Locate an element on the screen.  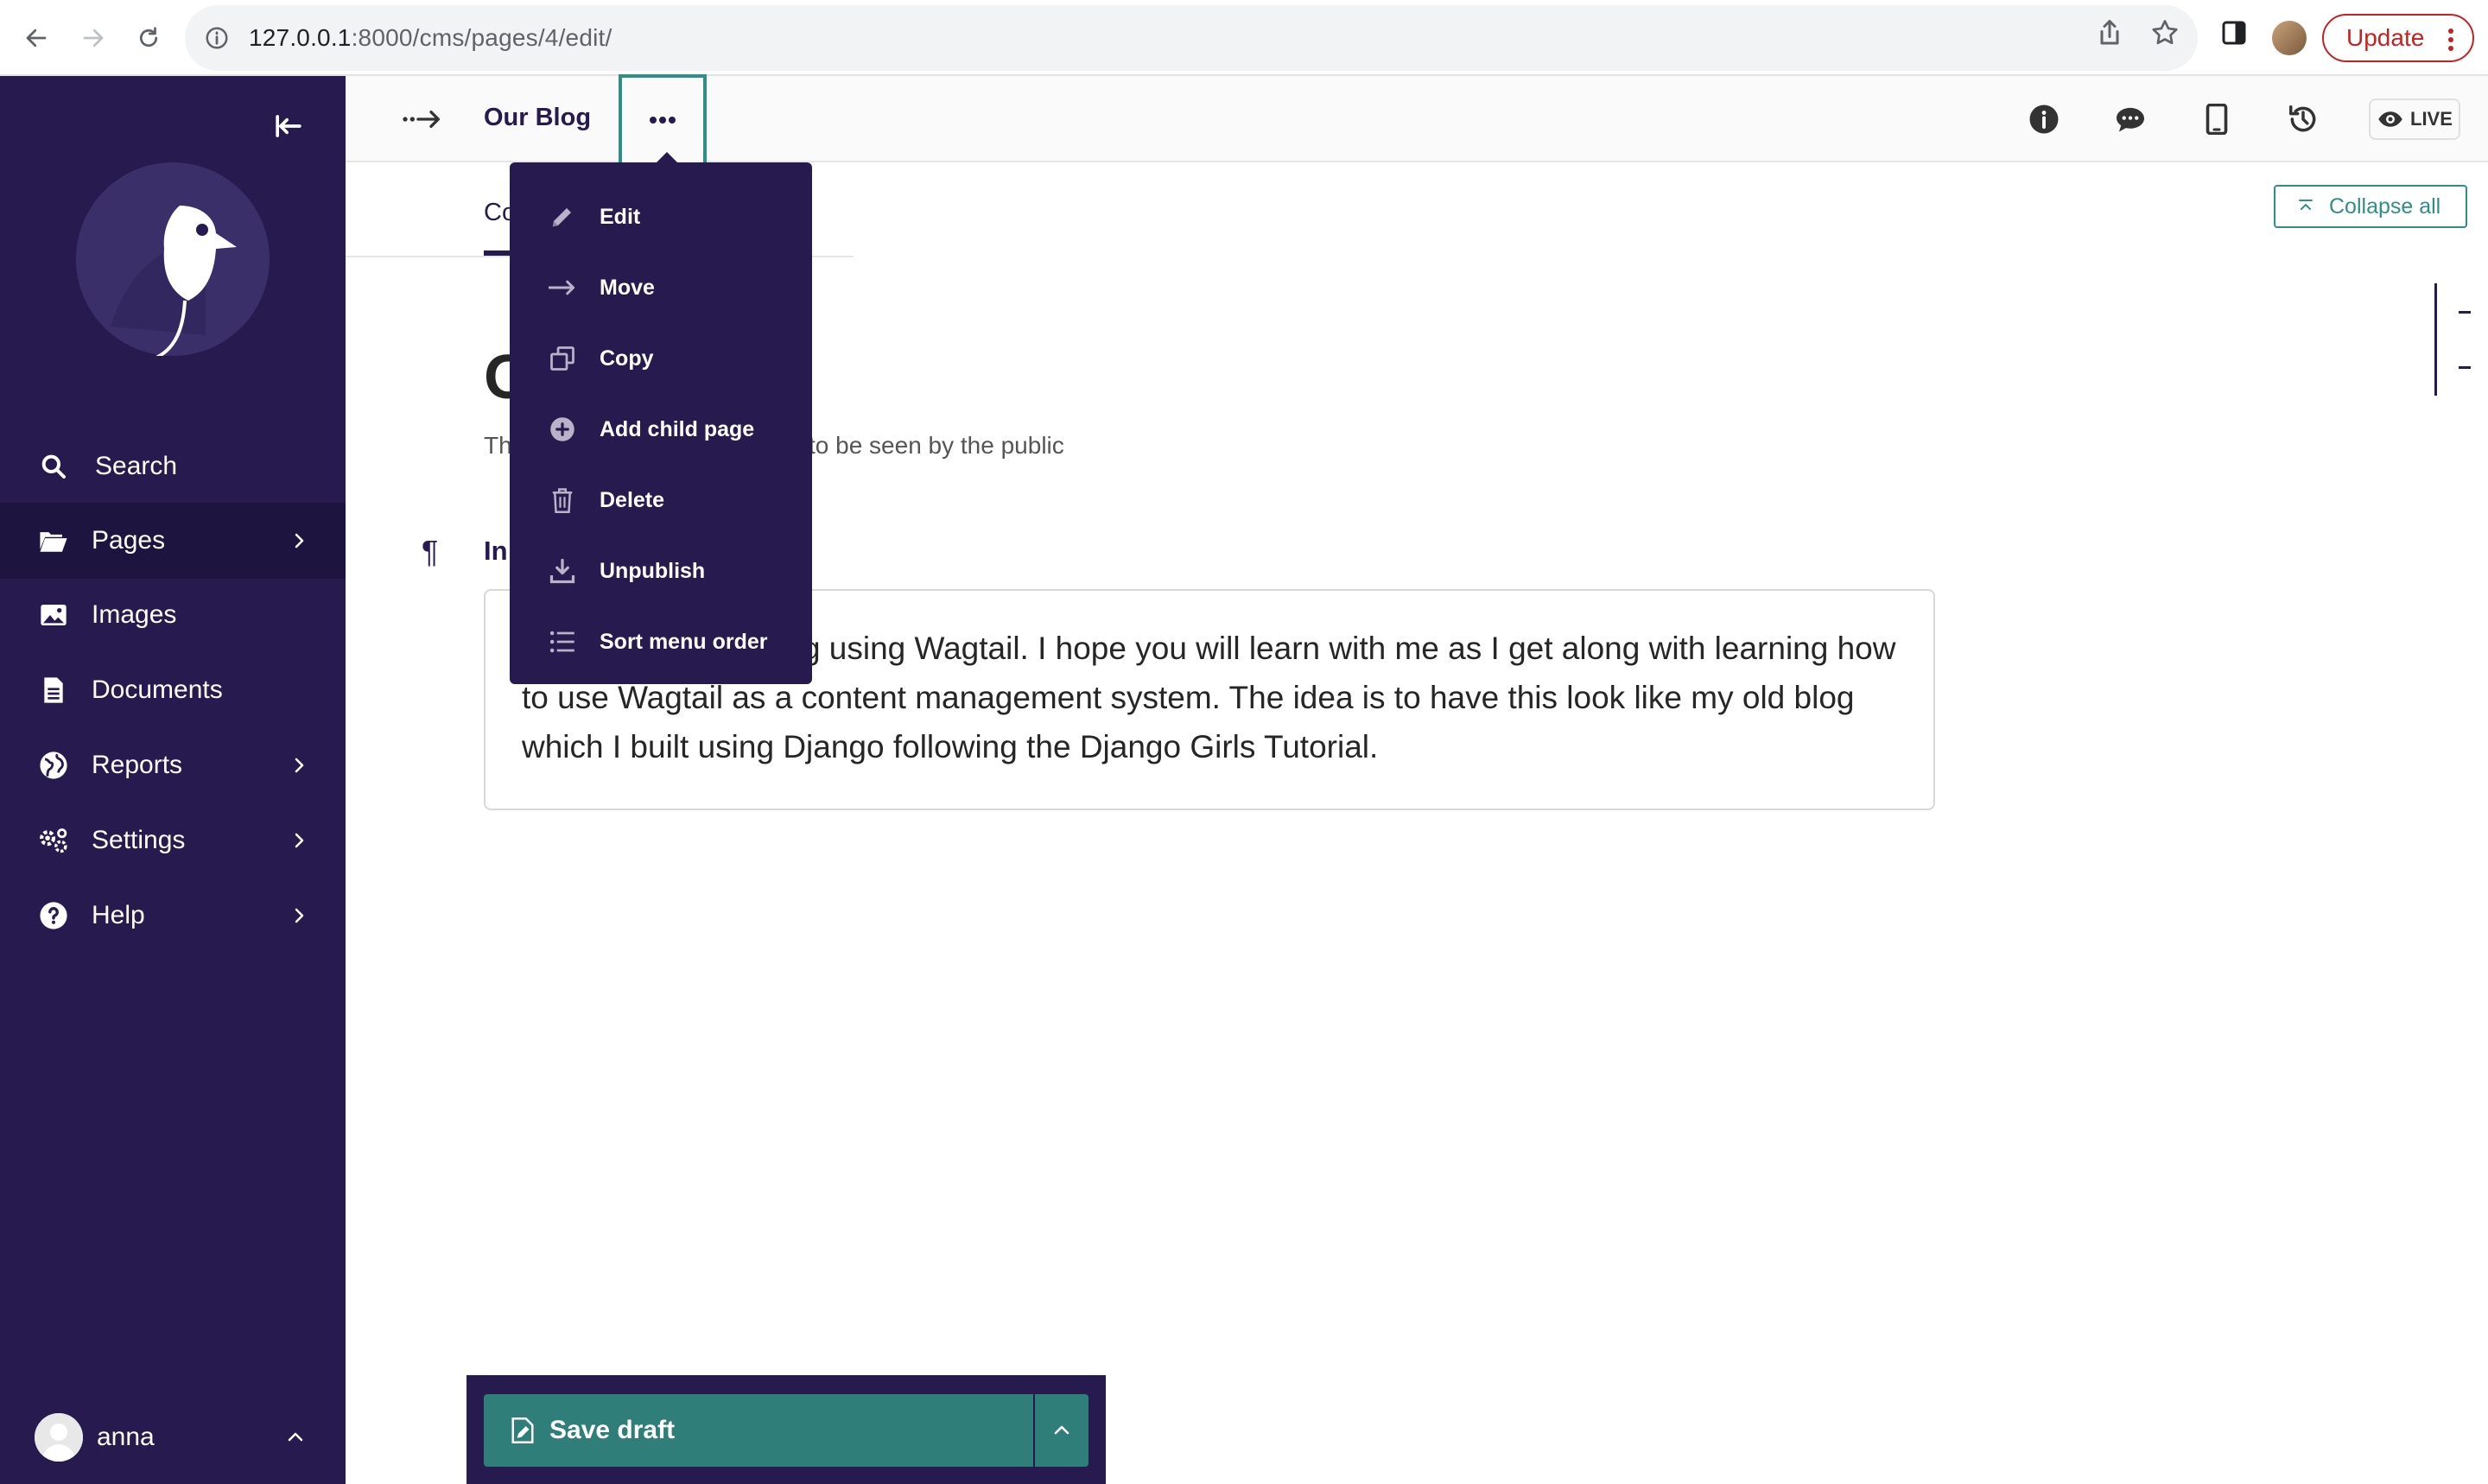
help-text-tail: to be seen by the public is located at coordinates (936, 445).